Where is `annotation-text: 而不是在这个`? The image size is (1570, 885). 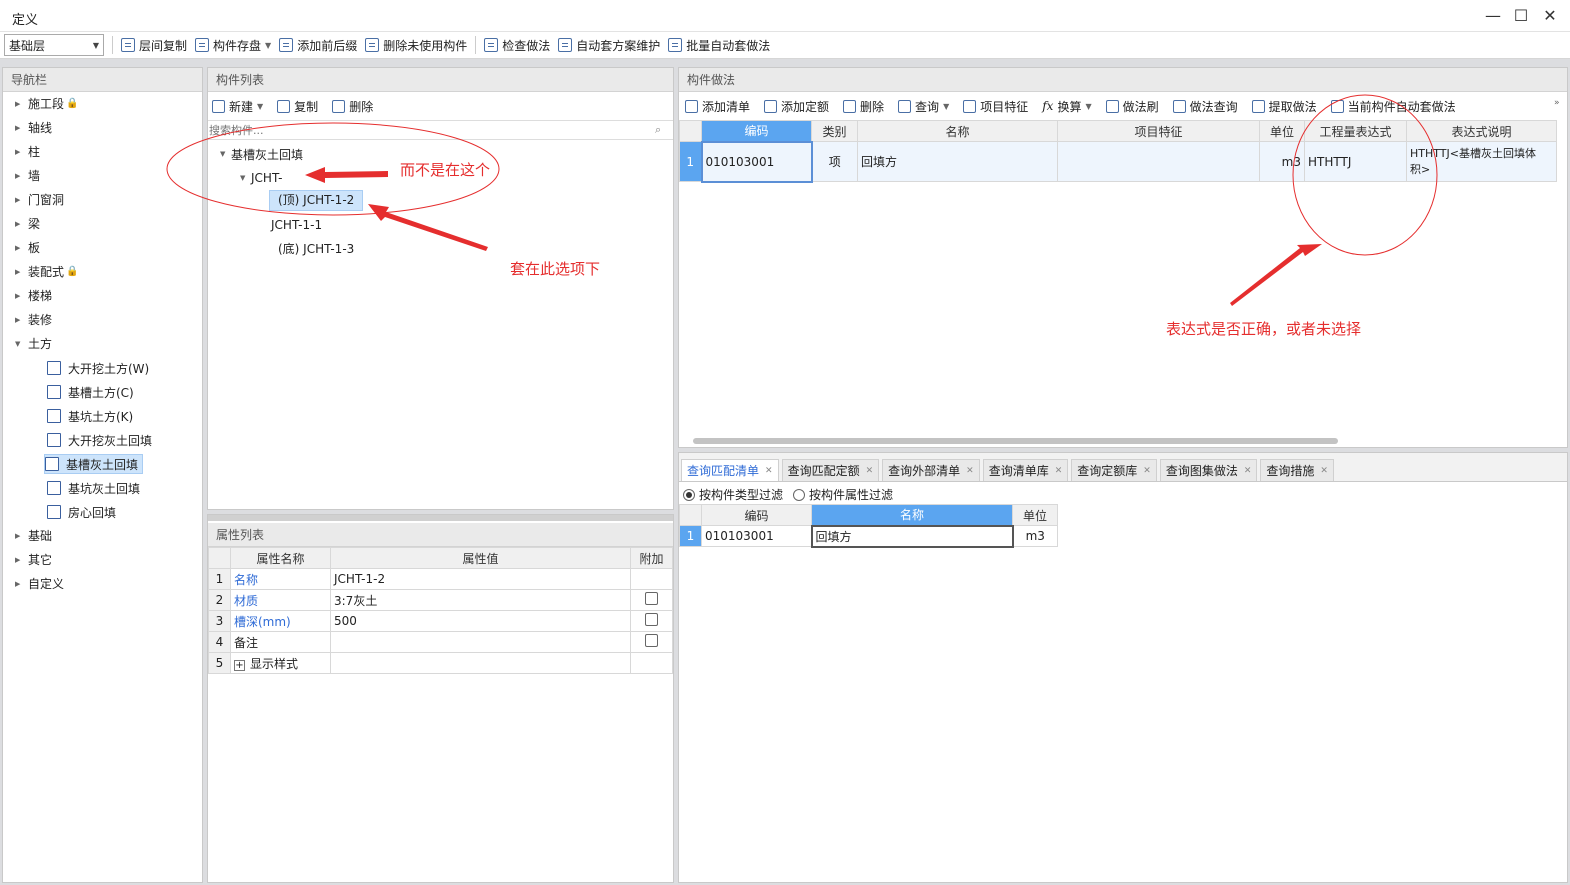 annotation-text: 而不是在这个 is located at coordinates (445, 170).